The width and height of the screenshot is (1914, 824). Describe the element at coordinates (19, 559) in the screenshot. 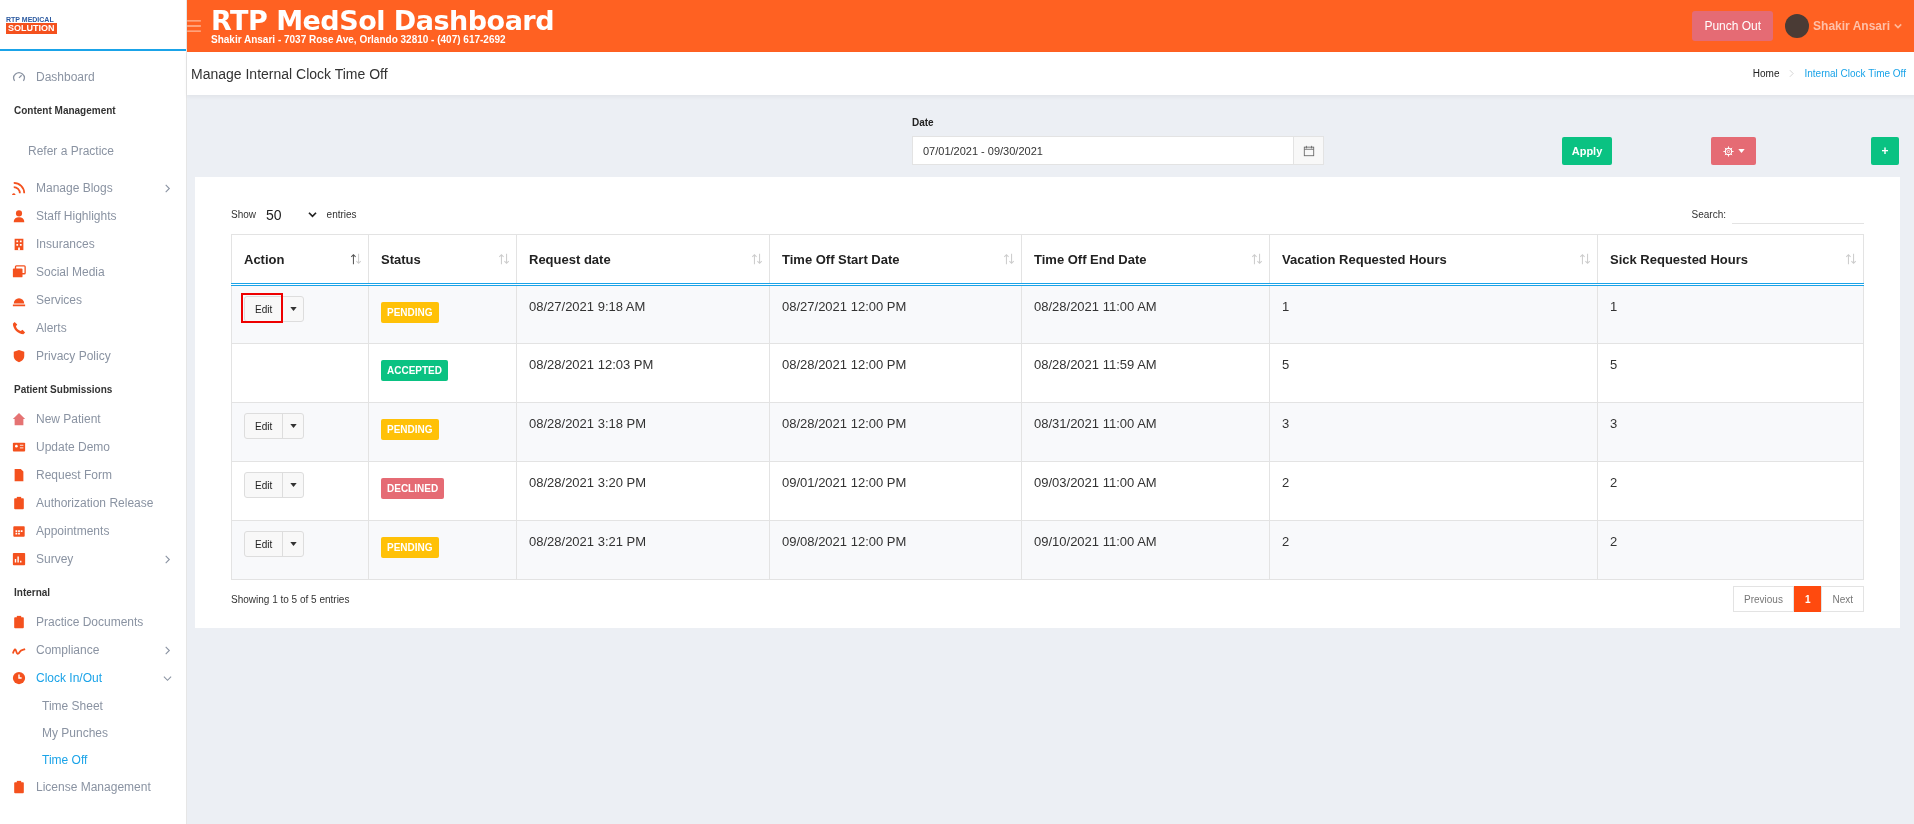

I see `bar-chart-icon` at that location.